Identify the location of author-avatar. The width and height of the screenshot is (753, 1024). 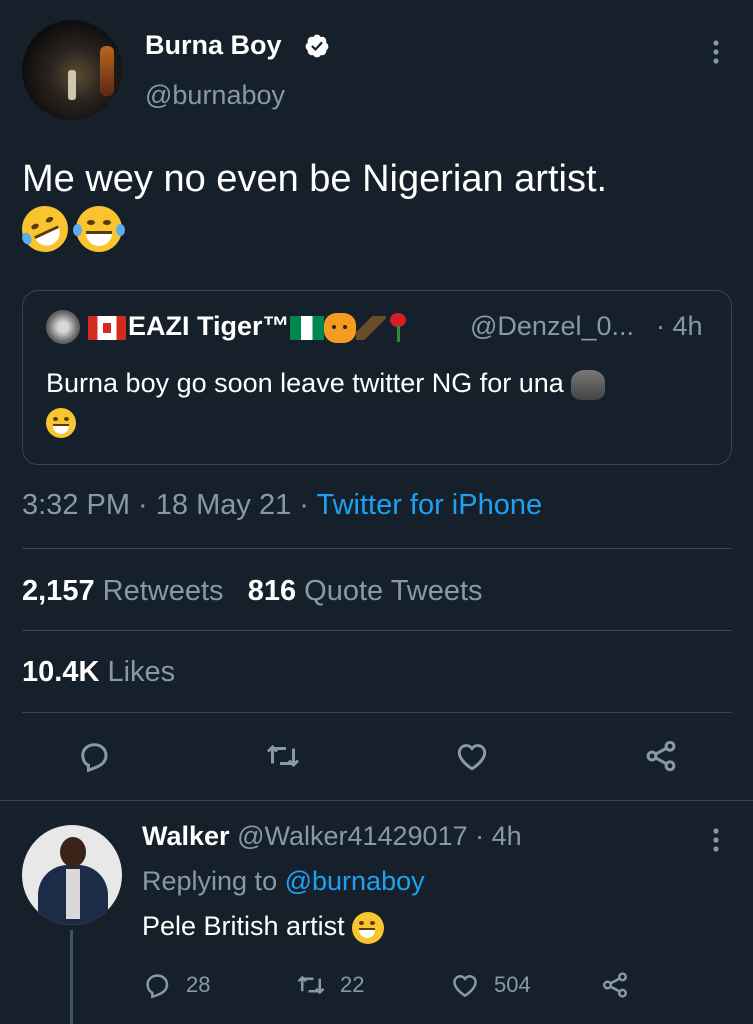
(72, 70).